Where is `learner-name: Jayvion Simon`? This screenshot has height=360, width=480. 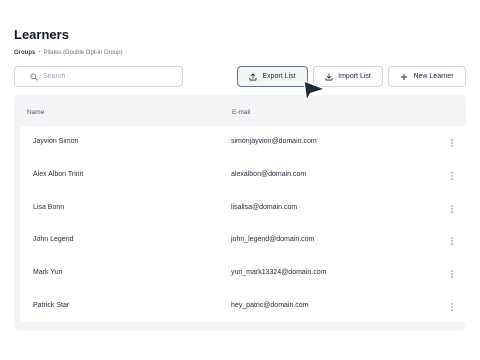 learner-name: Jayvion Simon is located at coordinates (56, 141).